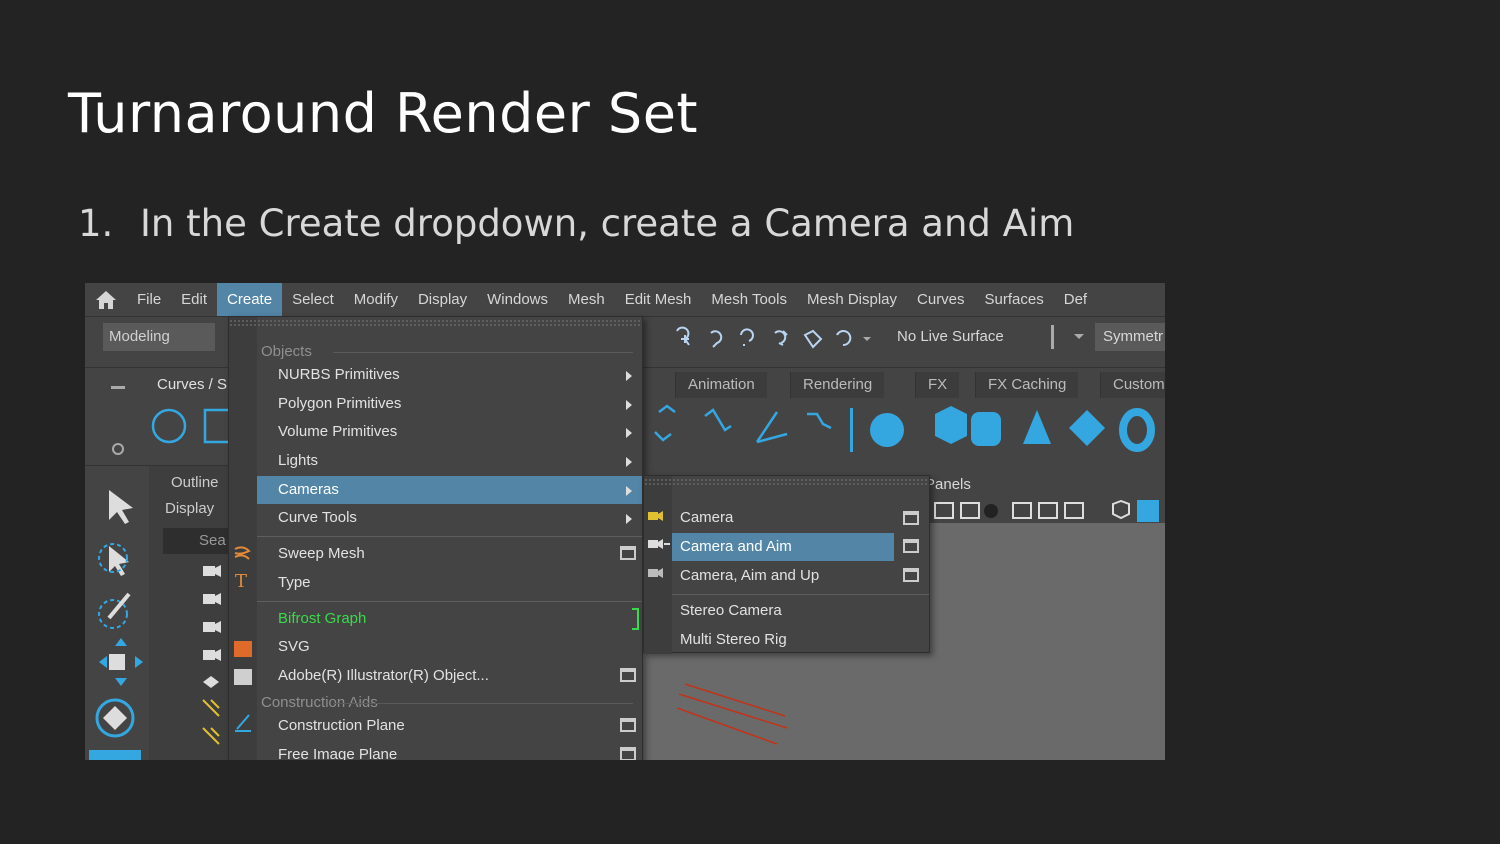  Describe the element at coordinates (1079, 337) in the screenshot. I see `chevron-down-icon` at that location.